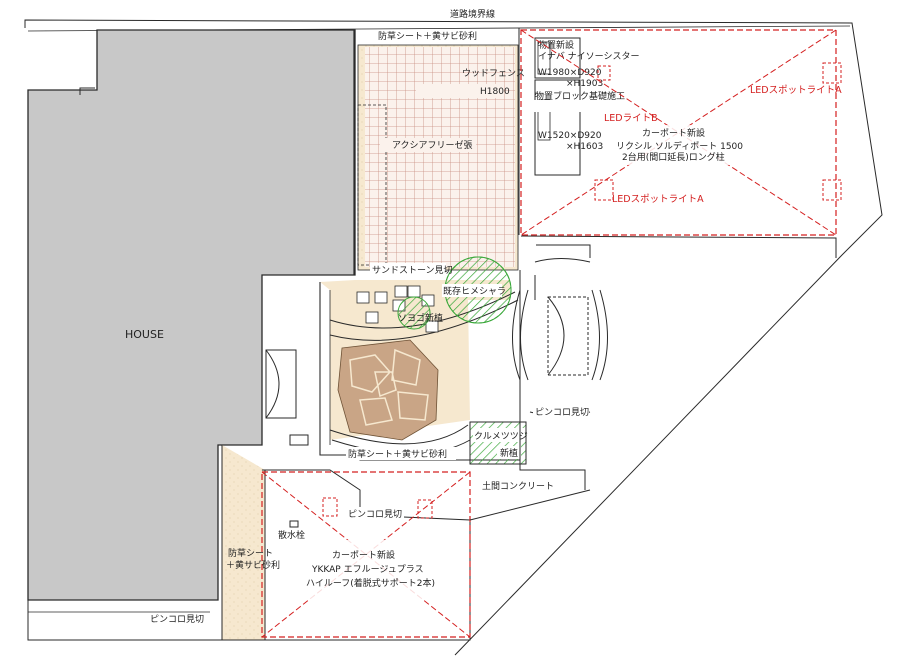  What do you see at coordinates (253, 565) in the screenshot?
I see `weed-sheet-left-label-2: ＋黄サビ砂利` at bounding box center [253, 565].